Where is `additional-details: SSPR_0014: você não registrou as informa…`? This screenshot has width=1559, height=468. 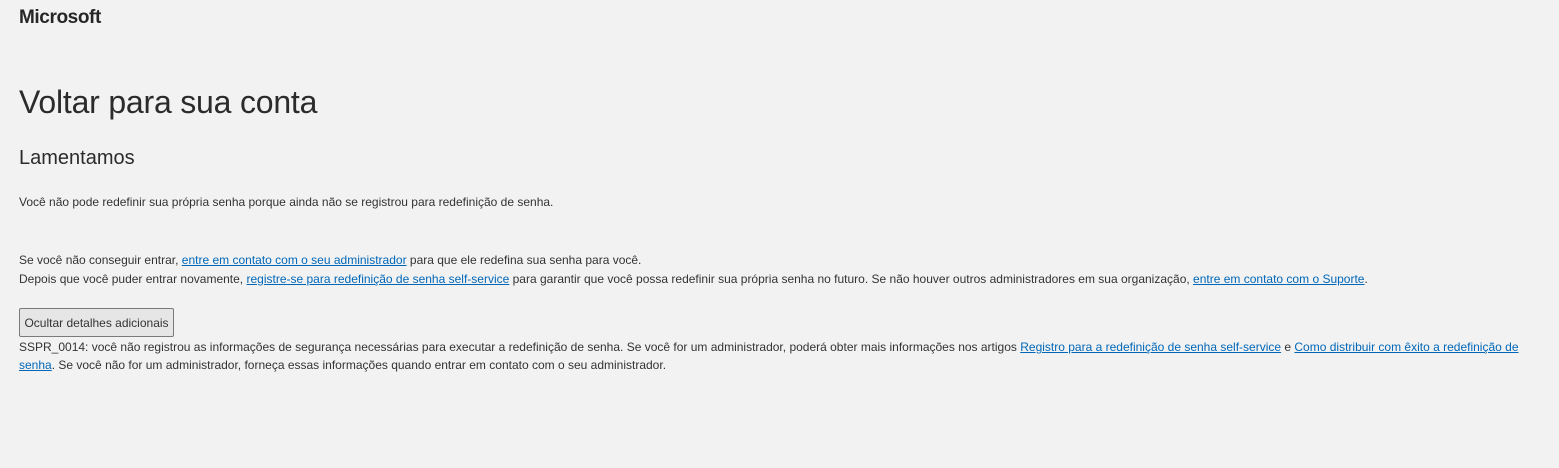
additional-details: SSPR_0014: você não registrou as informa… is located at coordinates (774, 356).